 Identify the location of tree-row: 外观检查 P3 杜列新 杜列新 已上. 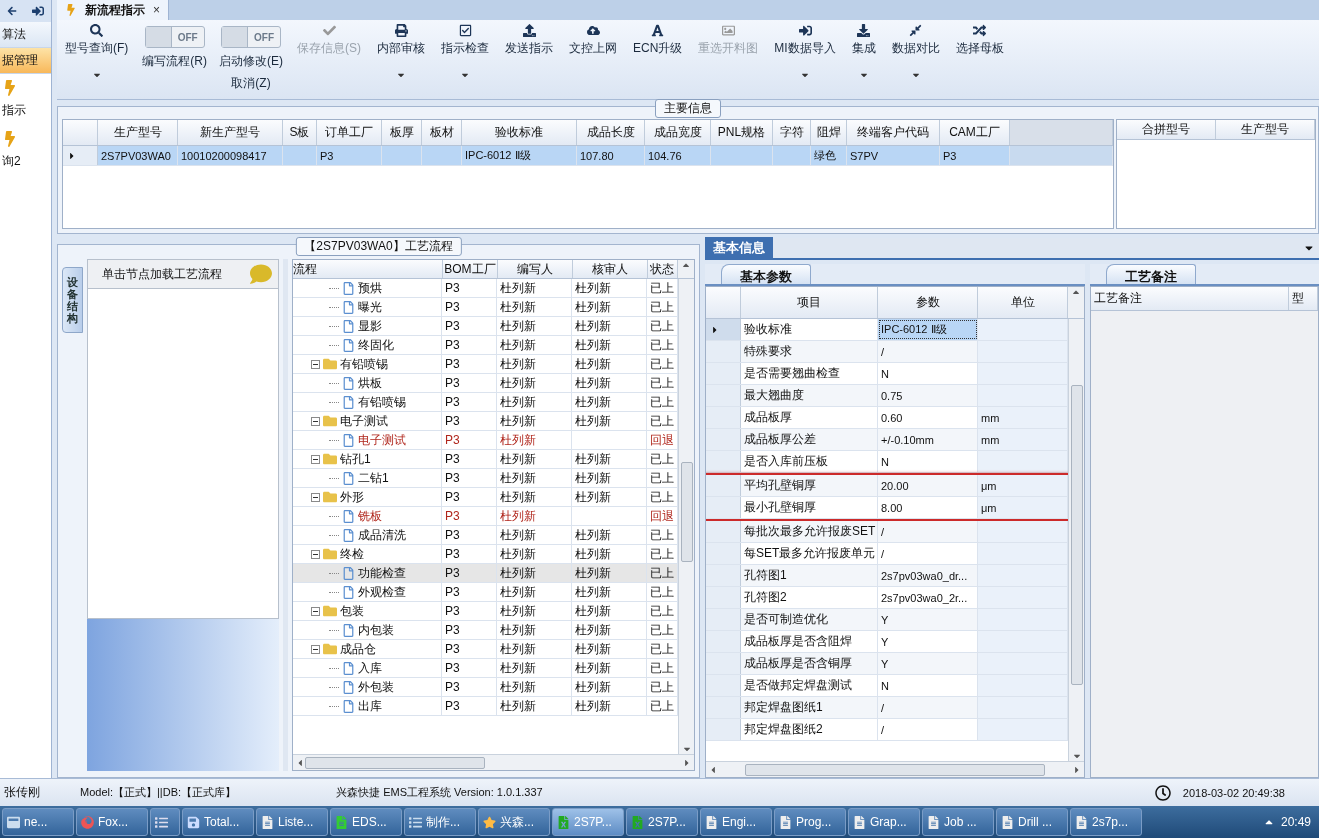
(485, 592).